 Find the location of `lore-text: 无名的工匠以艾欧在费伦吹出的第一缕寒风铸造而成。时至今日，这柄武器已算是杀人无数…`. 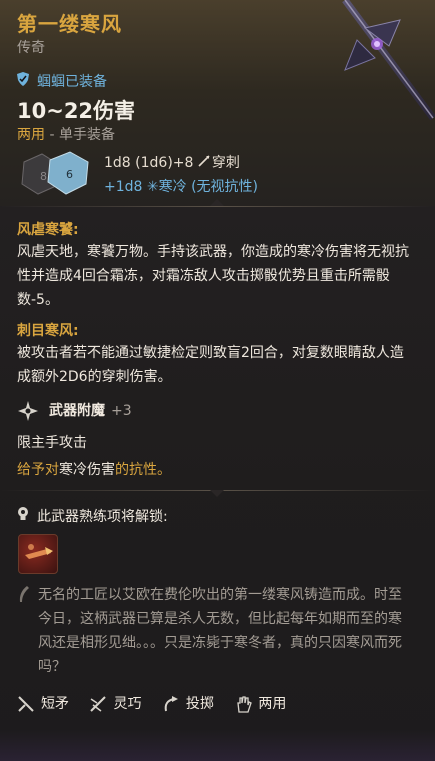

lore-text: 无名的工匠以艾欧在费伦吹出的第一缕寒风铸造而成。时至今日，这柄武器已算是杀人无数… is located at coordinates (220, 631).